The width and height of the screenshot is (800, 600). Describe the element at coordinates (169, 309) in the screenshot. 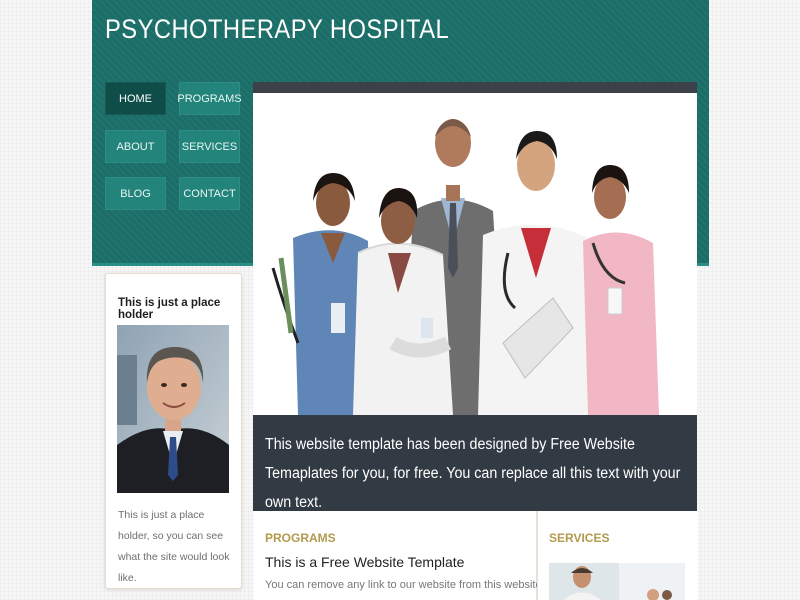

I see `sidebar-title: This is just a place holder` at that location.